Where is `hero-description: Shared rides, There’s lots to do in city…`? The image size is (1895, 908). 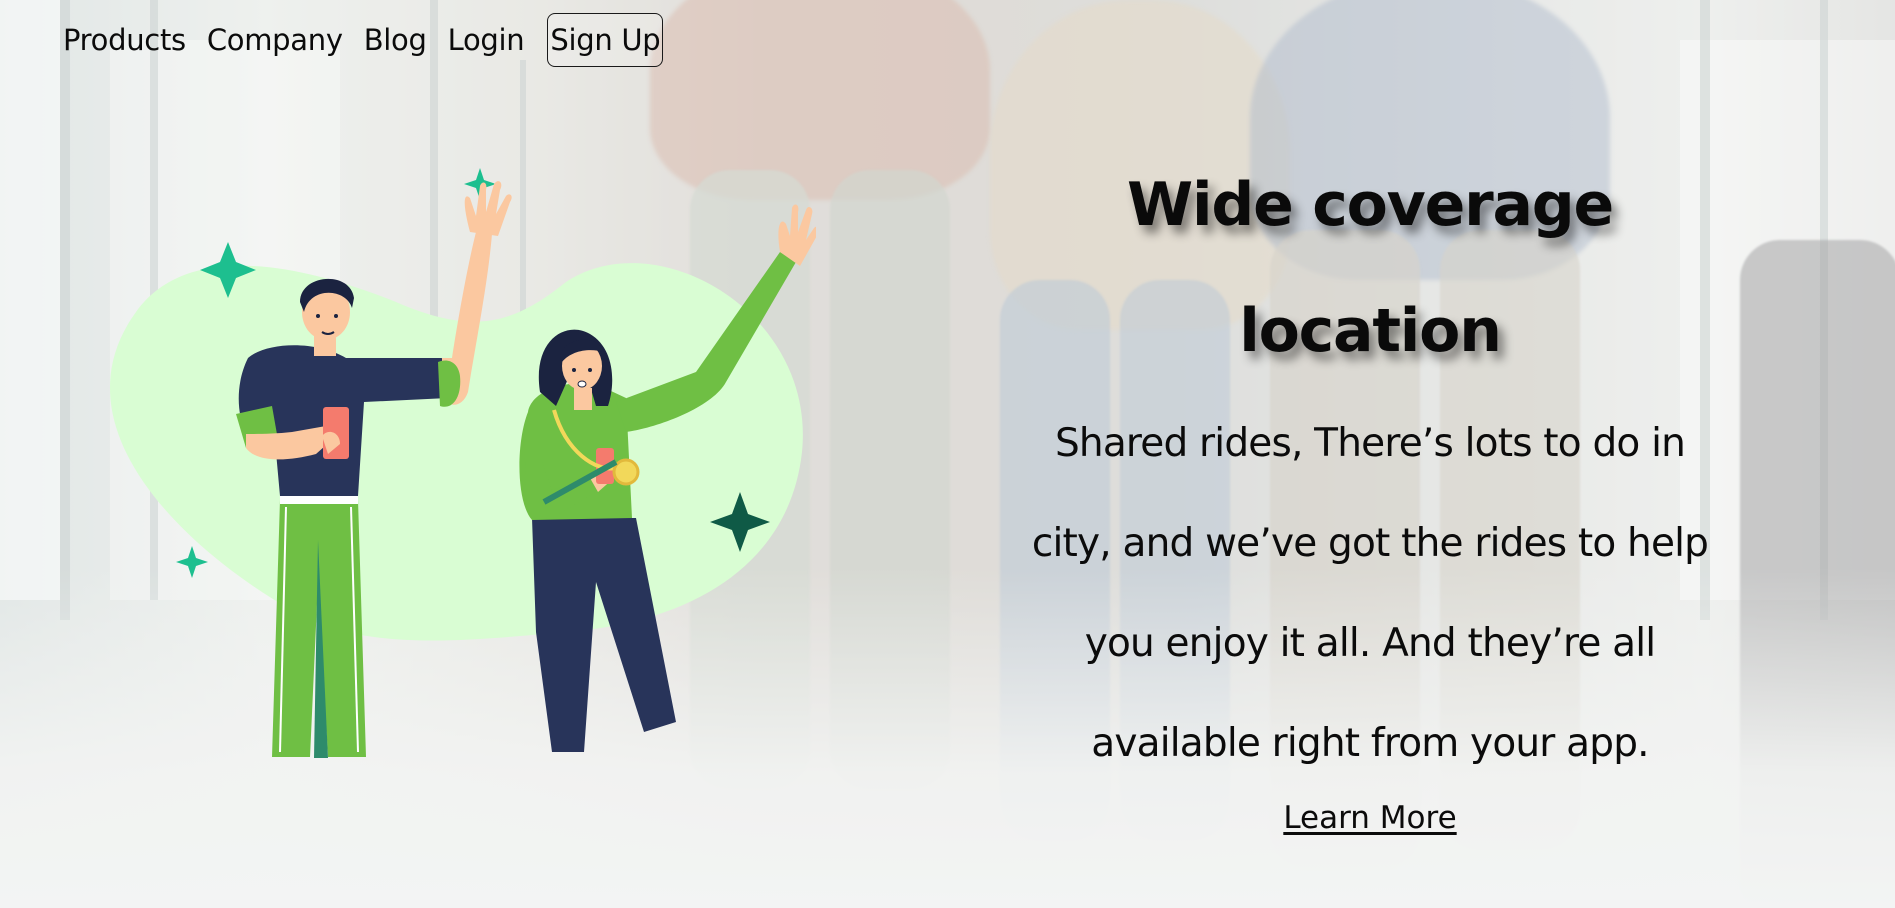 hero-description: Shared rides, There’s lots to do in city… is located at coordinates (1370, 593).